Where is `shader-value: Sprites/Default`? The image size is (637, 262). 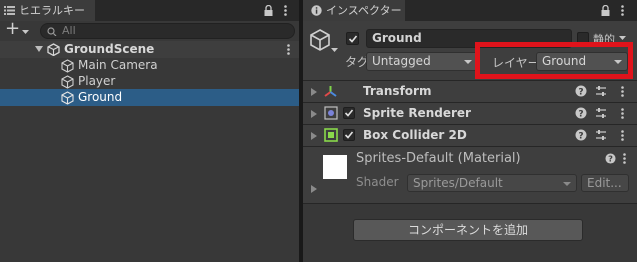
shader-value: Sprites/Default is located at coordinates (458, 183).